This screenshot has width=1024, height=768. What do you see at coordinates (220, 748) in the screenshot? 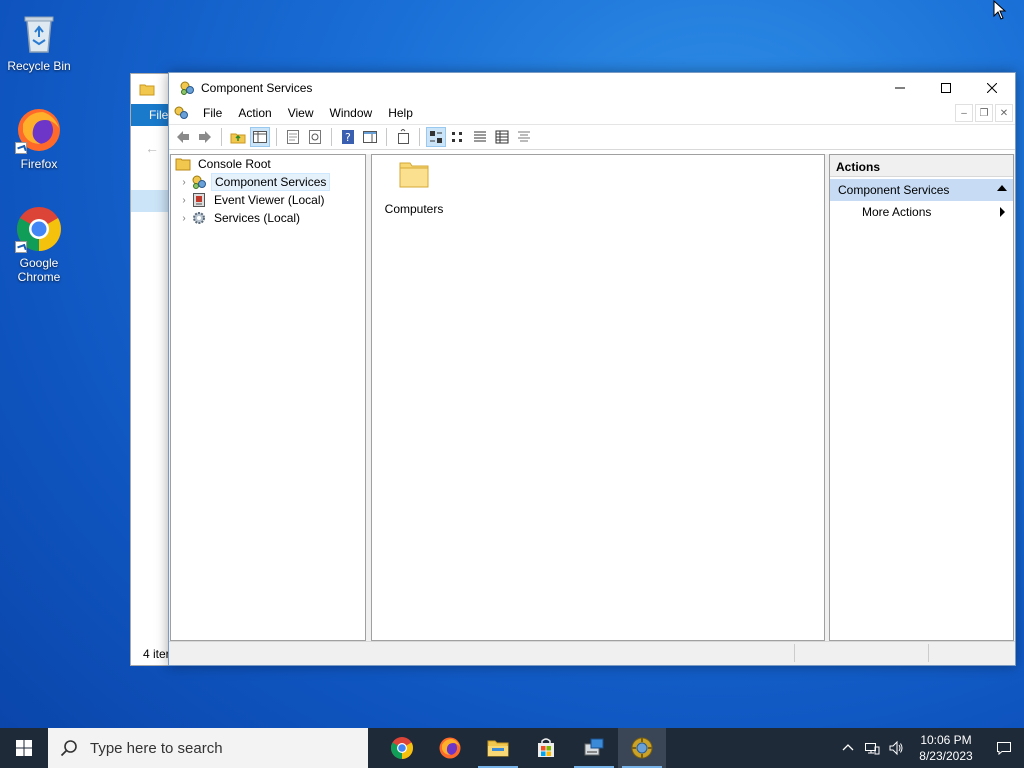
I see `search-input` at bounding box center [220, 748].